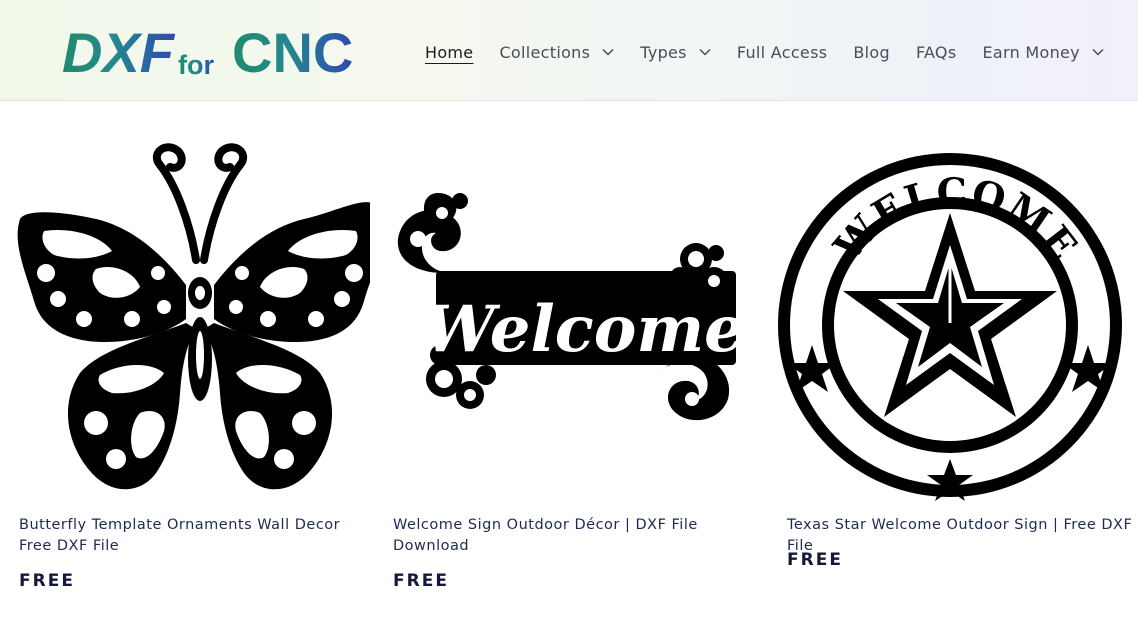 The height and width of the screenshot is (640, 1138). I want to click on nav-home: Home, so click(449, 52).